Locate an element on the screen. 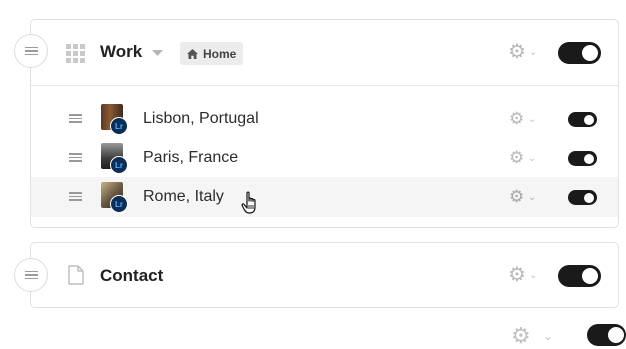 This screenshot has width=626, height=349. work-visibility-toggle is located at coordinates (579, 53).